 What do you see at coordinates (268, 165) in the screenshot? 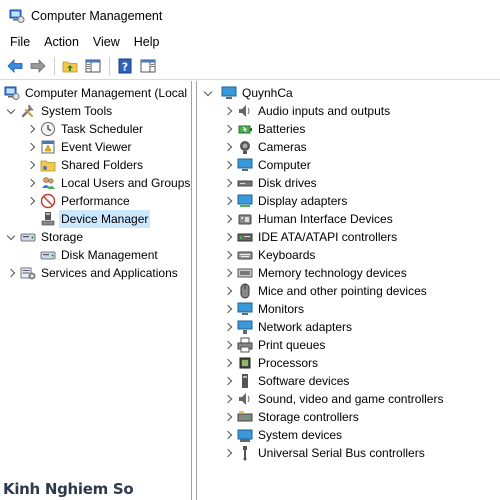
I see `device-category: Computer` at bounding box center [268, 165].